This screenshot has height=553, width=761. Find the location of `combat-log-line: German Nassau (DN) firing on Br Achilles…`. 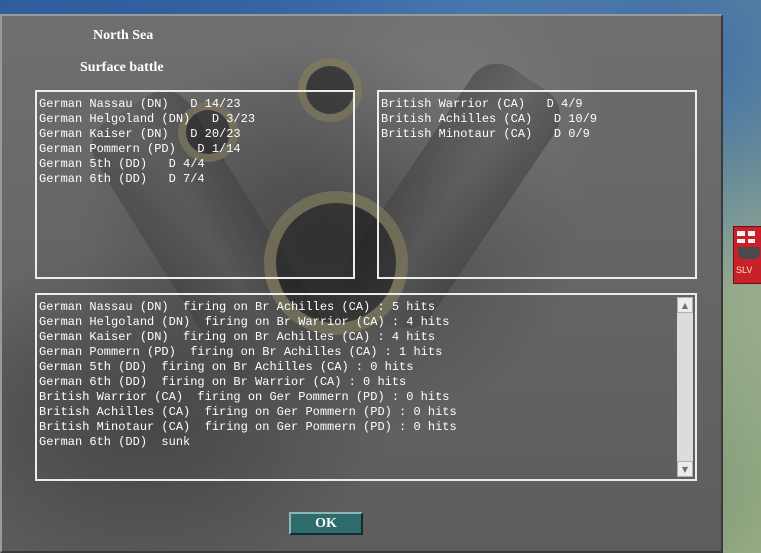

combat-log-line: German Nassau (DN) firing on Br Achilles… is located at coordinates (237, 307).